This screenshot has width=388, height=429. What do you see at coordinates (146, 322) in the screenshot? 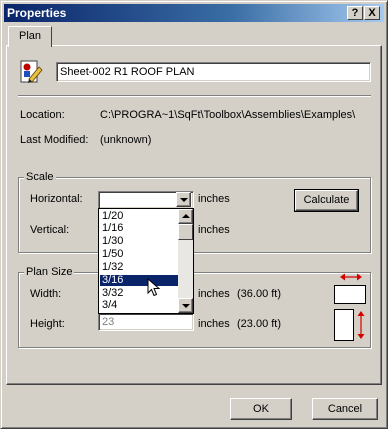
I see `height-input: 23` at bounding box center [146, 322].